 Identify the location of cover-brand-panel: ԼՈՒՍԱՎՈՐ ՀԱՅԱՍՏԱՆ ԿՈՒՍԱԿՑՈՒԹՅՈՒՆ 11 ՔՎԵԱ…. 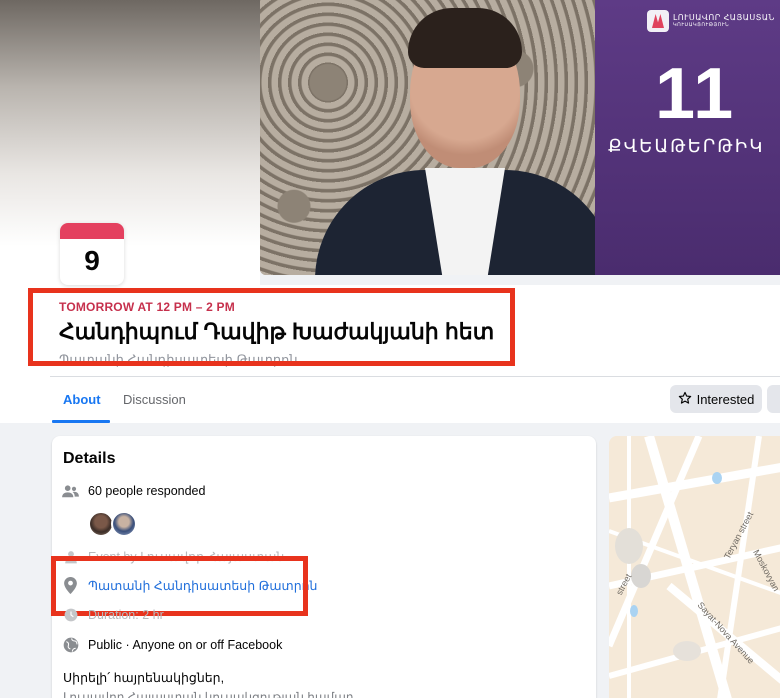
(687, 137).